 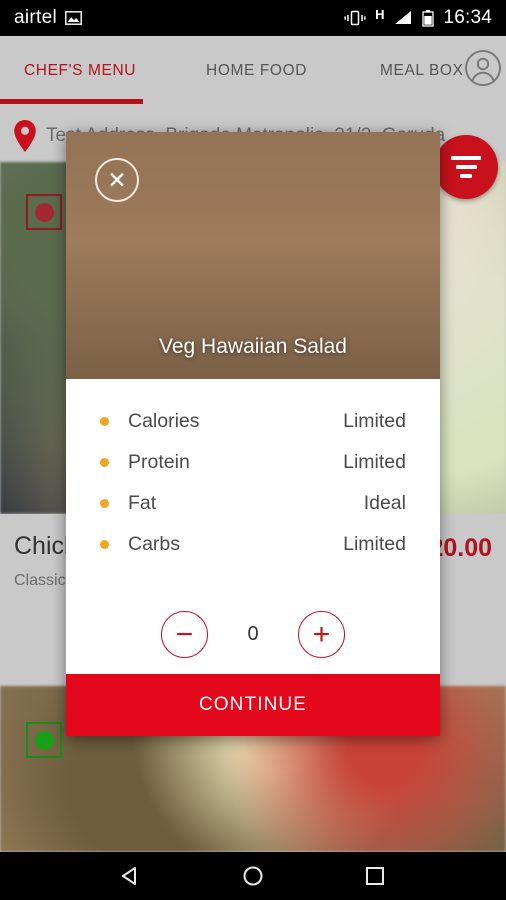 I want to click on nutrition-label: Carbs, so click(x=154, y=544).